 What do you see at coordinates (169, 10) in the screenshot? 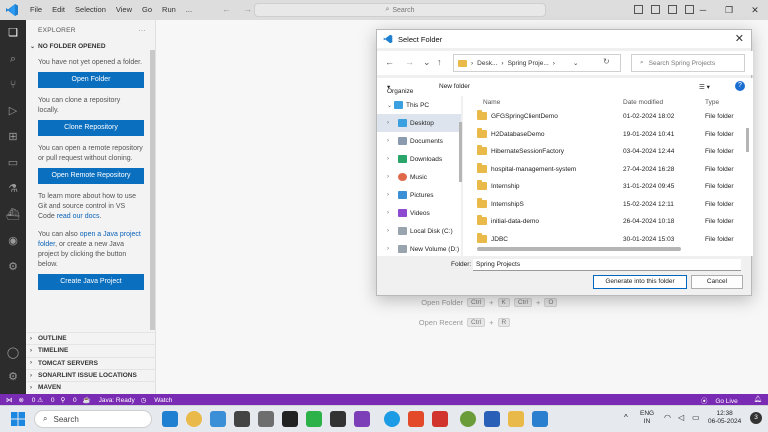
I see `menu-run: Run` at bounding box center [169, 10].